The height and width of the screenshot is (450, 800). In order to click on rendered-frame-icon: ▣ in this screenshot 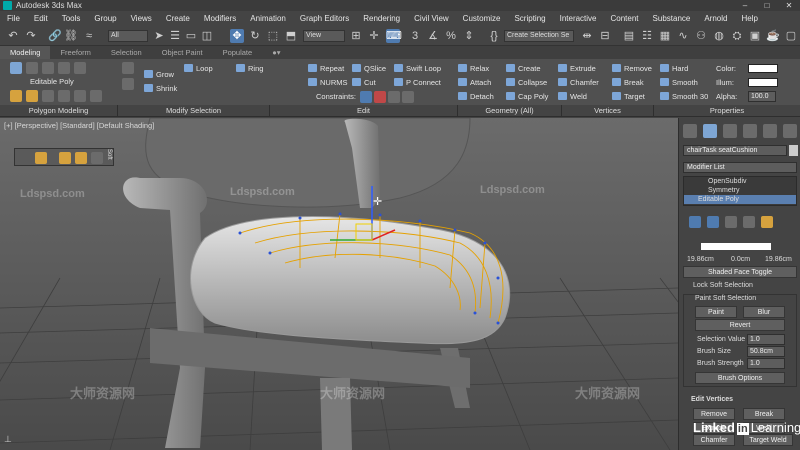, I will do `click(755, 36)`.